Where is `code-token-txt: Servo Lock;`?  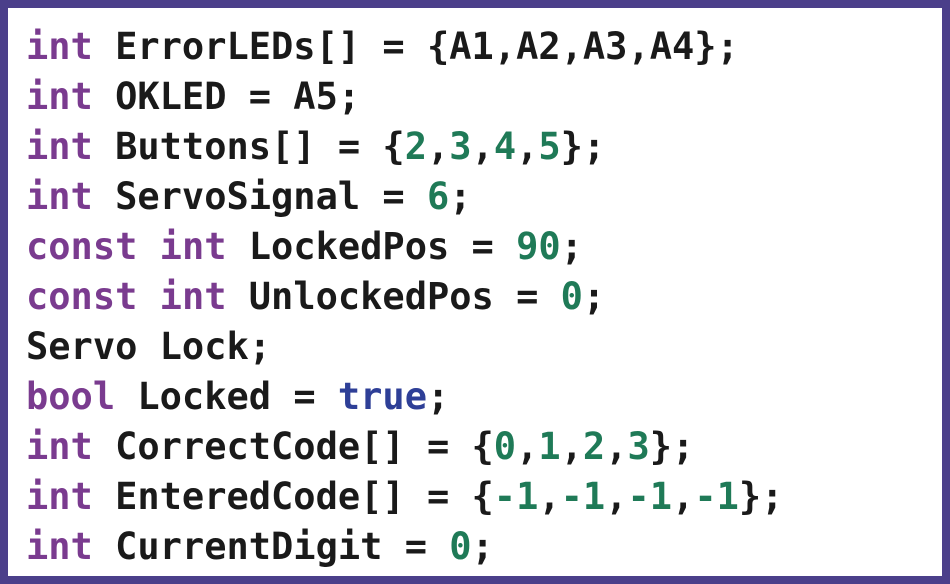 code-token-txt: Servo Lock; is located at coordinates (149, 346).